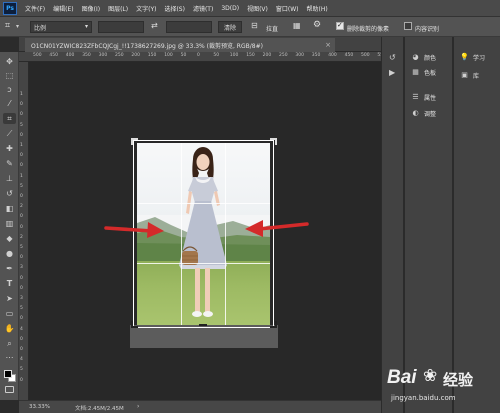 This screenshot has width=500, height=413. What do you see at coordinates (9, 193) in the screenshot?
I see `history-brush-tool-icon: ↺` at bounding box center [9, 193].